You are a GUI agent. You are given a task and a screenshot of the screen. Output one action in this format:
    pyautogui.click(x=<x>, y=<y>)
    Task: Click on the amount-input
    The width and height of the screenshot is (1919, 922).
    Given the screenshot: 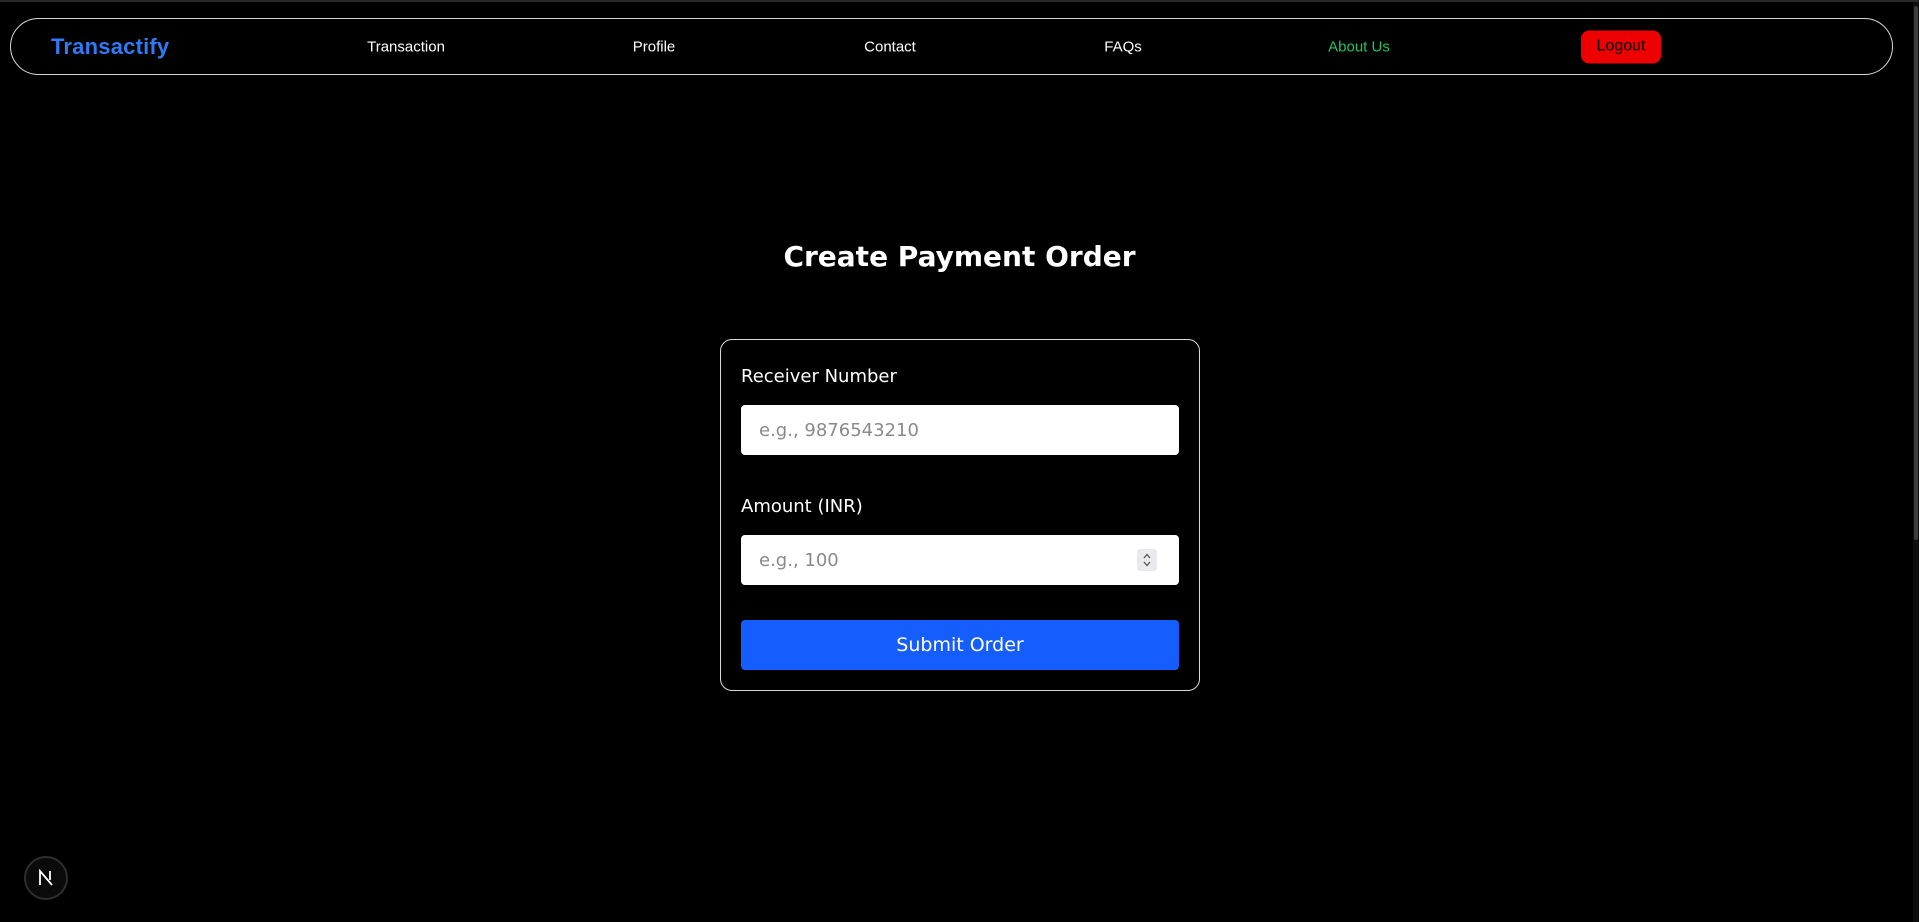 What is the action you would take?
    pyautogui.click(x=960, y=560)
    